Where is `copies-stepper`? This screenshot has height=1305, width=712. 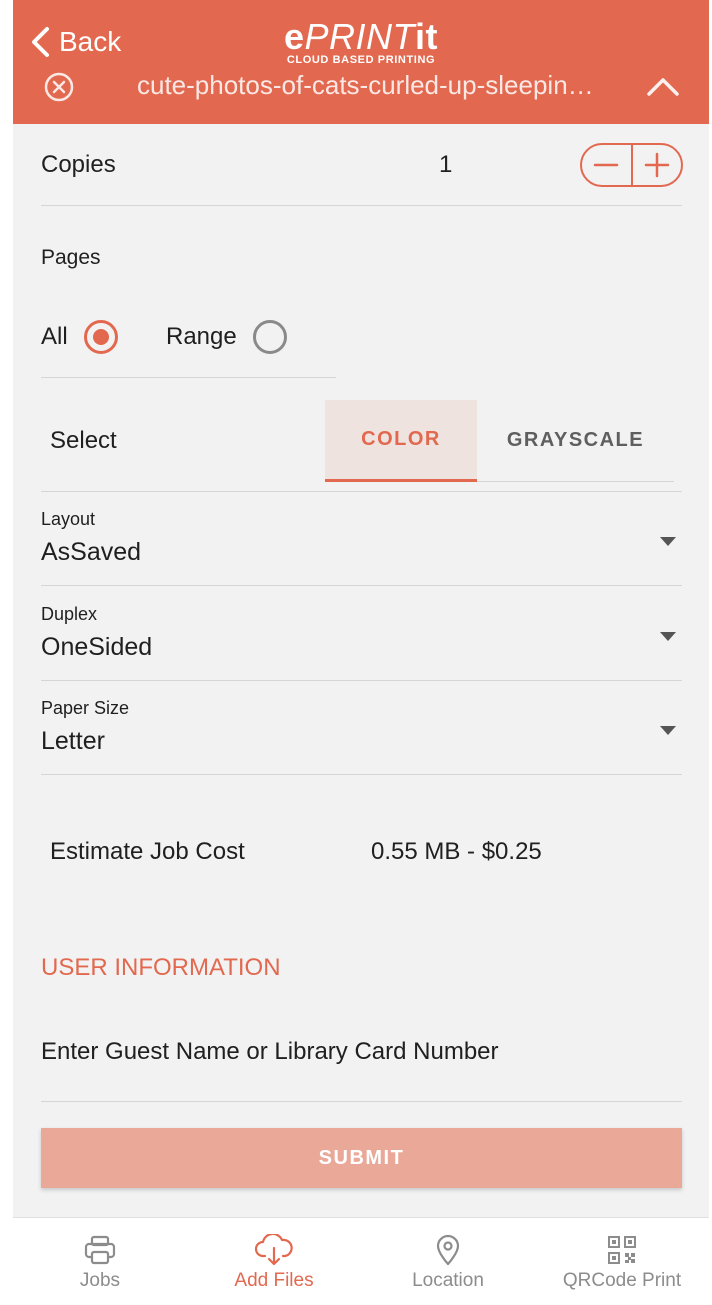 copies-stepper is located at coordinates (631, 165).